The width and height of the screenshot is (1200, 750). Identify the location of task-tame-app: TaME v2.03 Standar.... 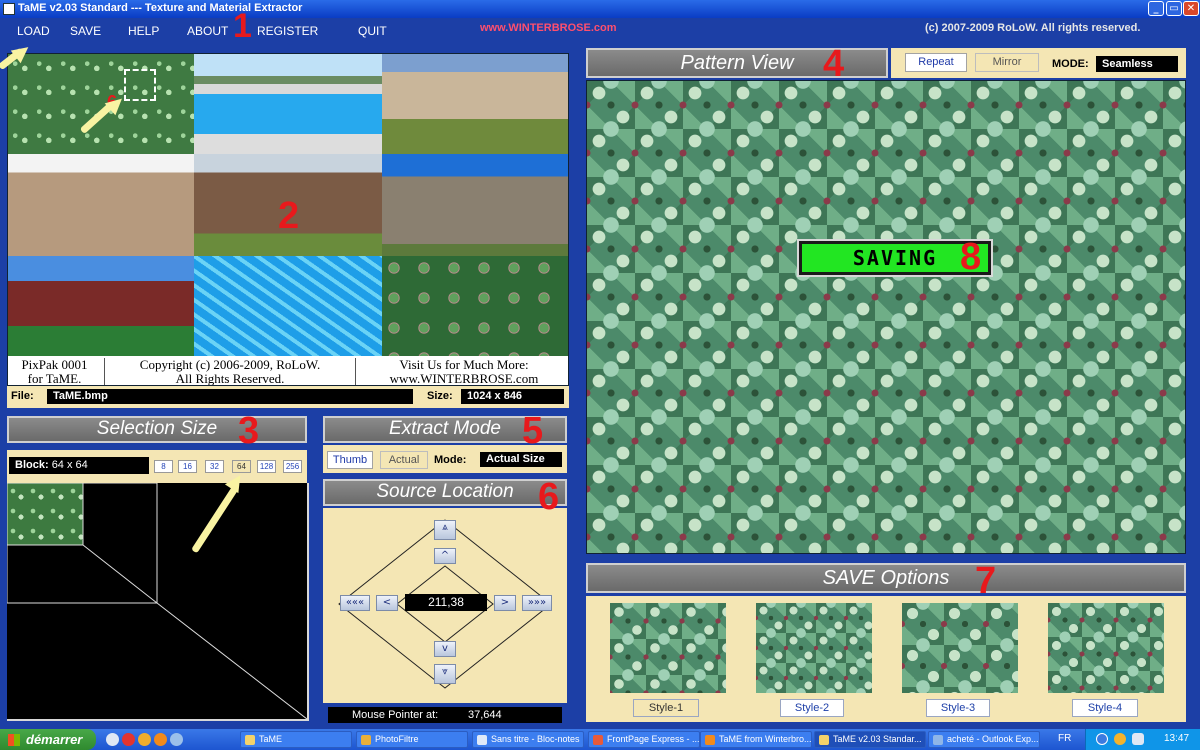
(870, 739).